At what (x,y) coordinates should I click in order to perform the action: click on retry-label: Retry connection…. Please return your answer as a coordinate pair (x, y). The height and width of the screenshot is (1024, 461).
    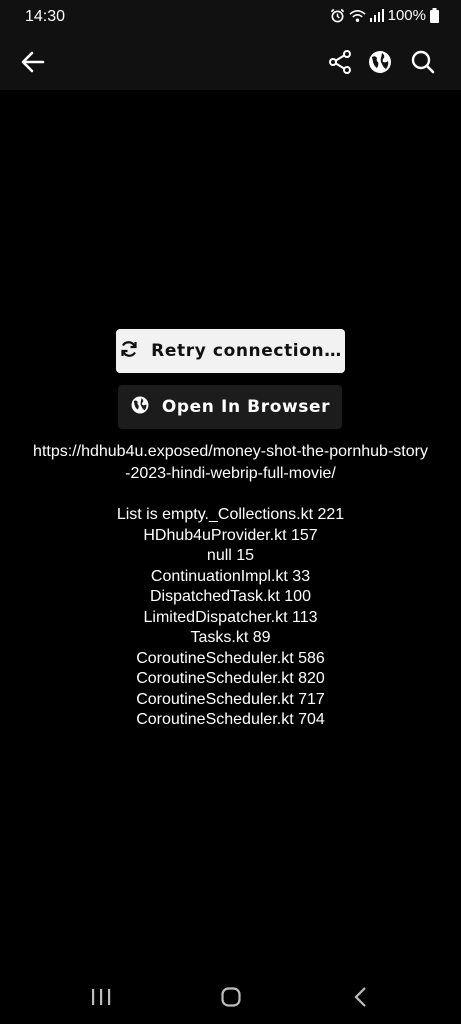
    Looking at the image, I should click on (246, 351).